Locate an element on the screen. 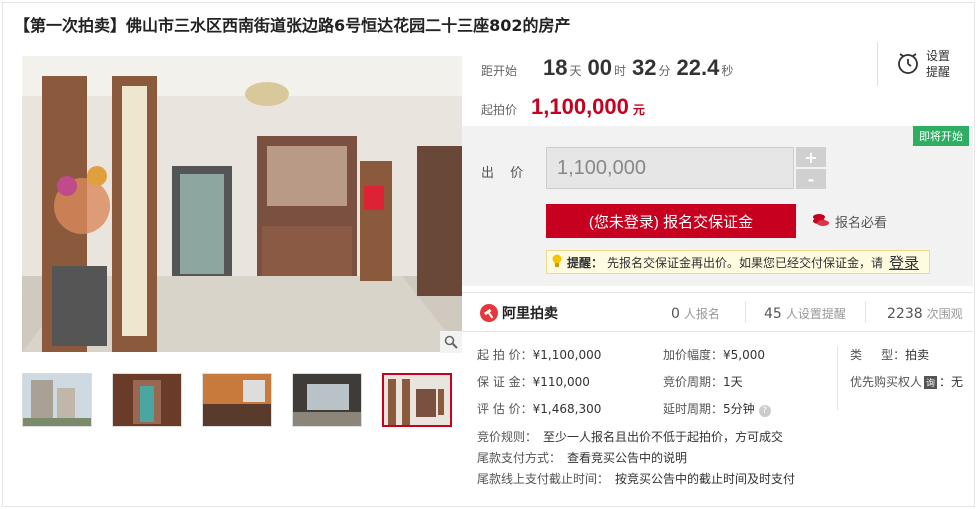 The width and height of the screenshot is (977, 509). bid-value: 1,100,000 is located at coordinates (601, 167).